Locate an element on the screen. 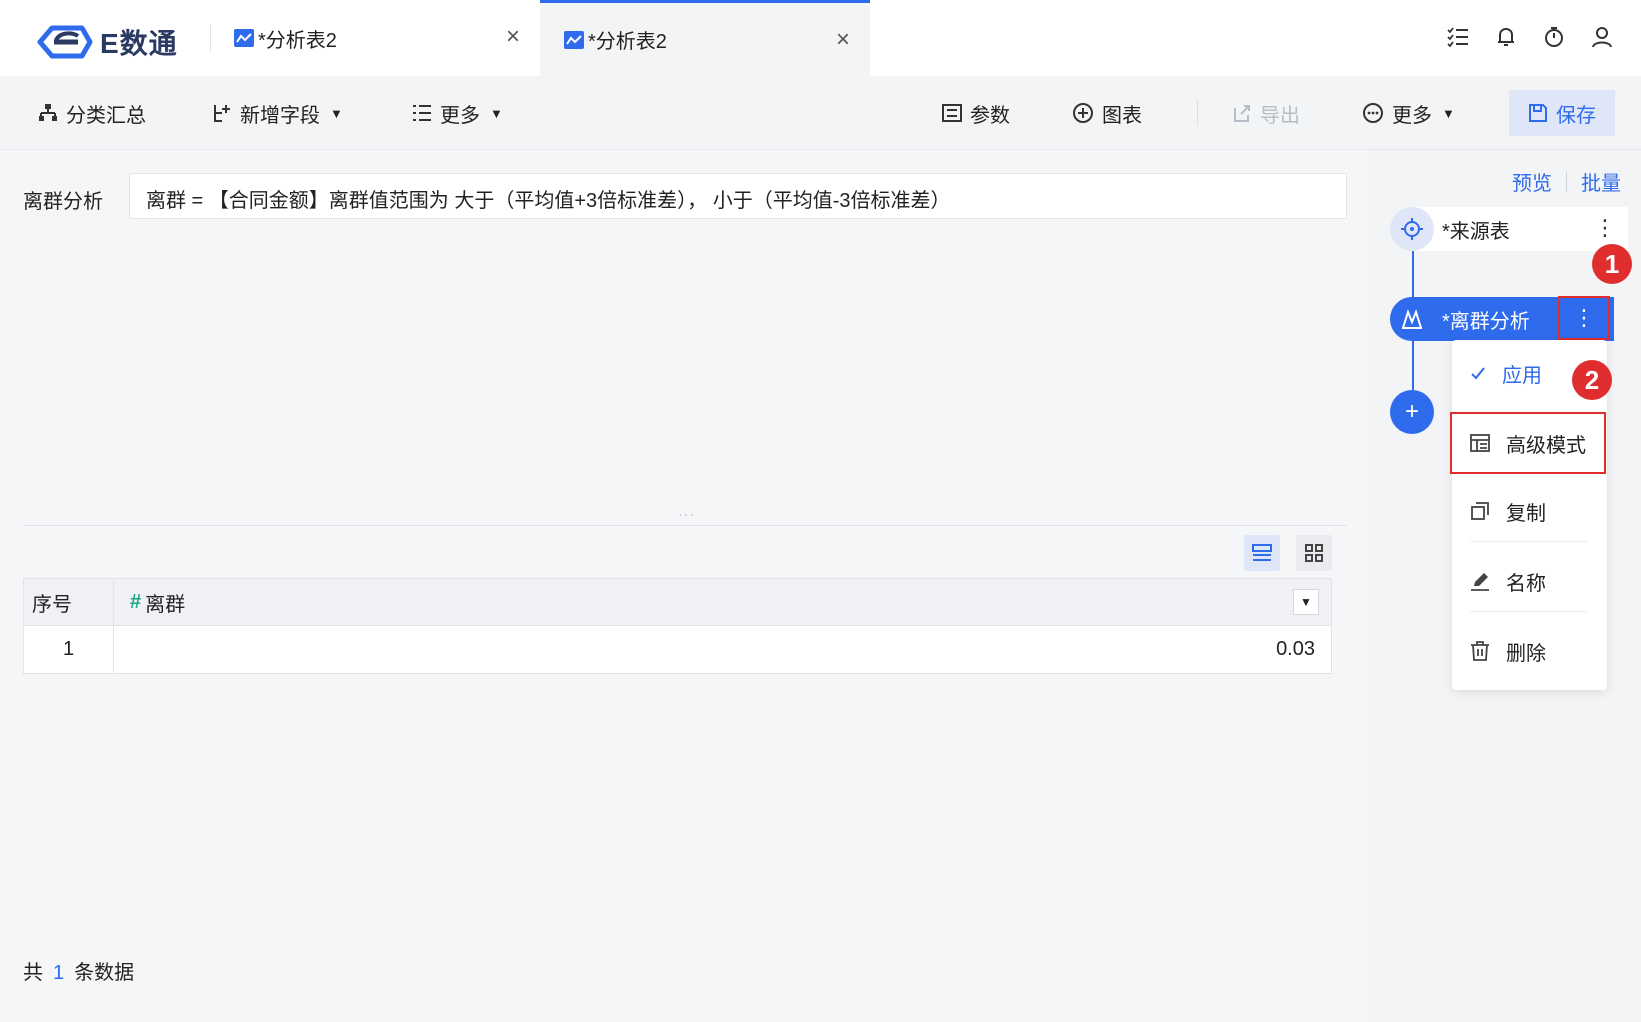 This screenshot has width=1641, height=1022. column-header-index: 序号 is located at coordinates (69, 602).